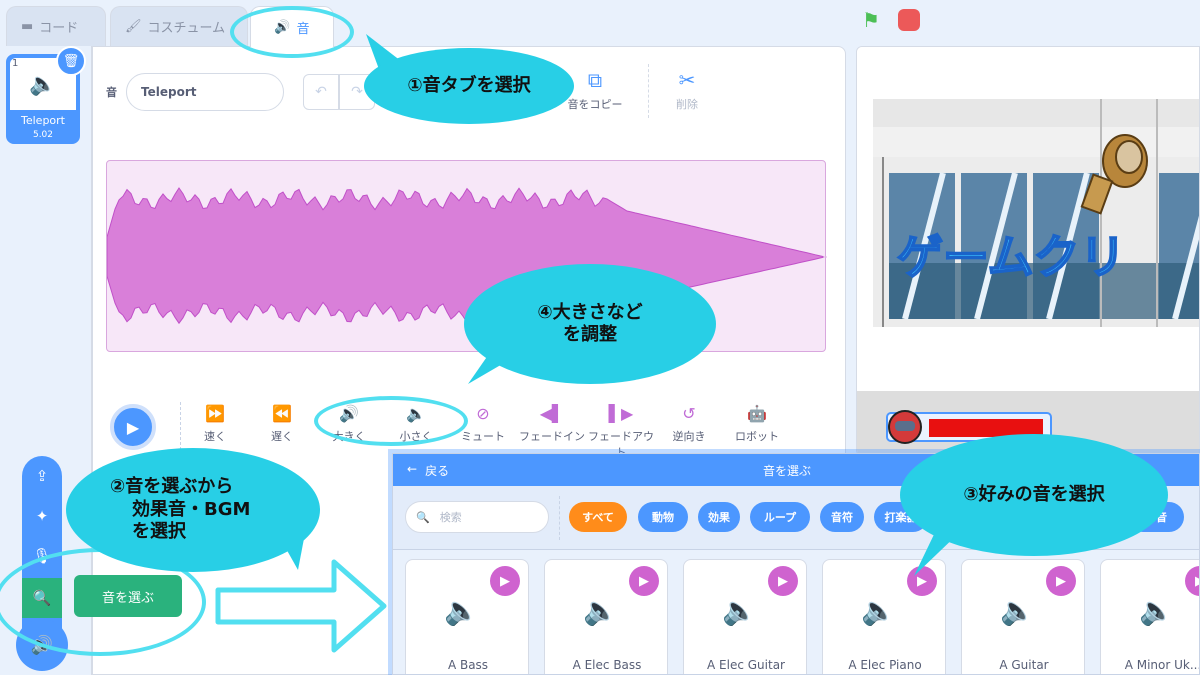 The width and height of the screenshot is (1200, 675). I want to click on sound-card: 🔈 ▶ A Elec Bass, so click(606, 616).